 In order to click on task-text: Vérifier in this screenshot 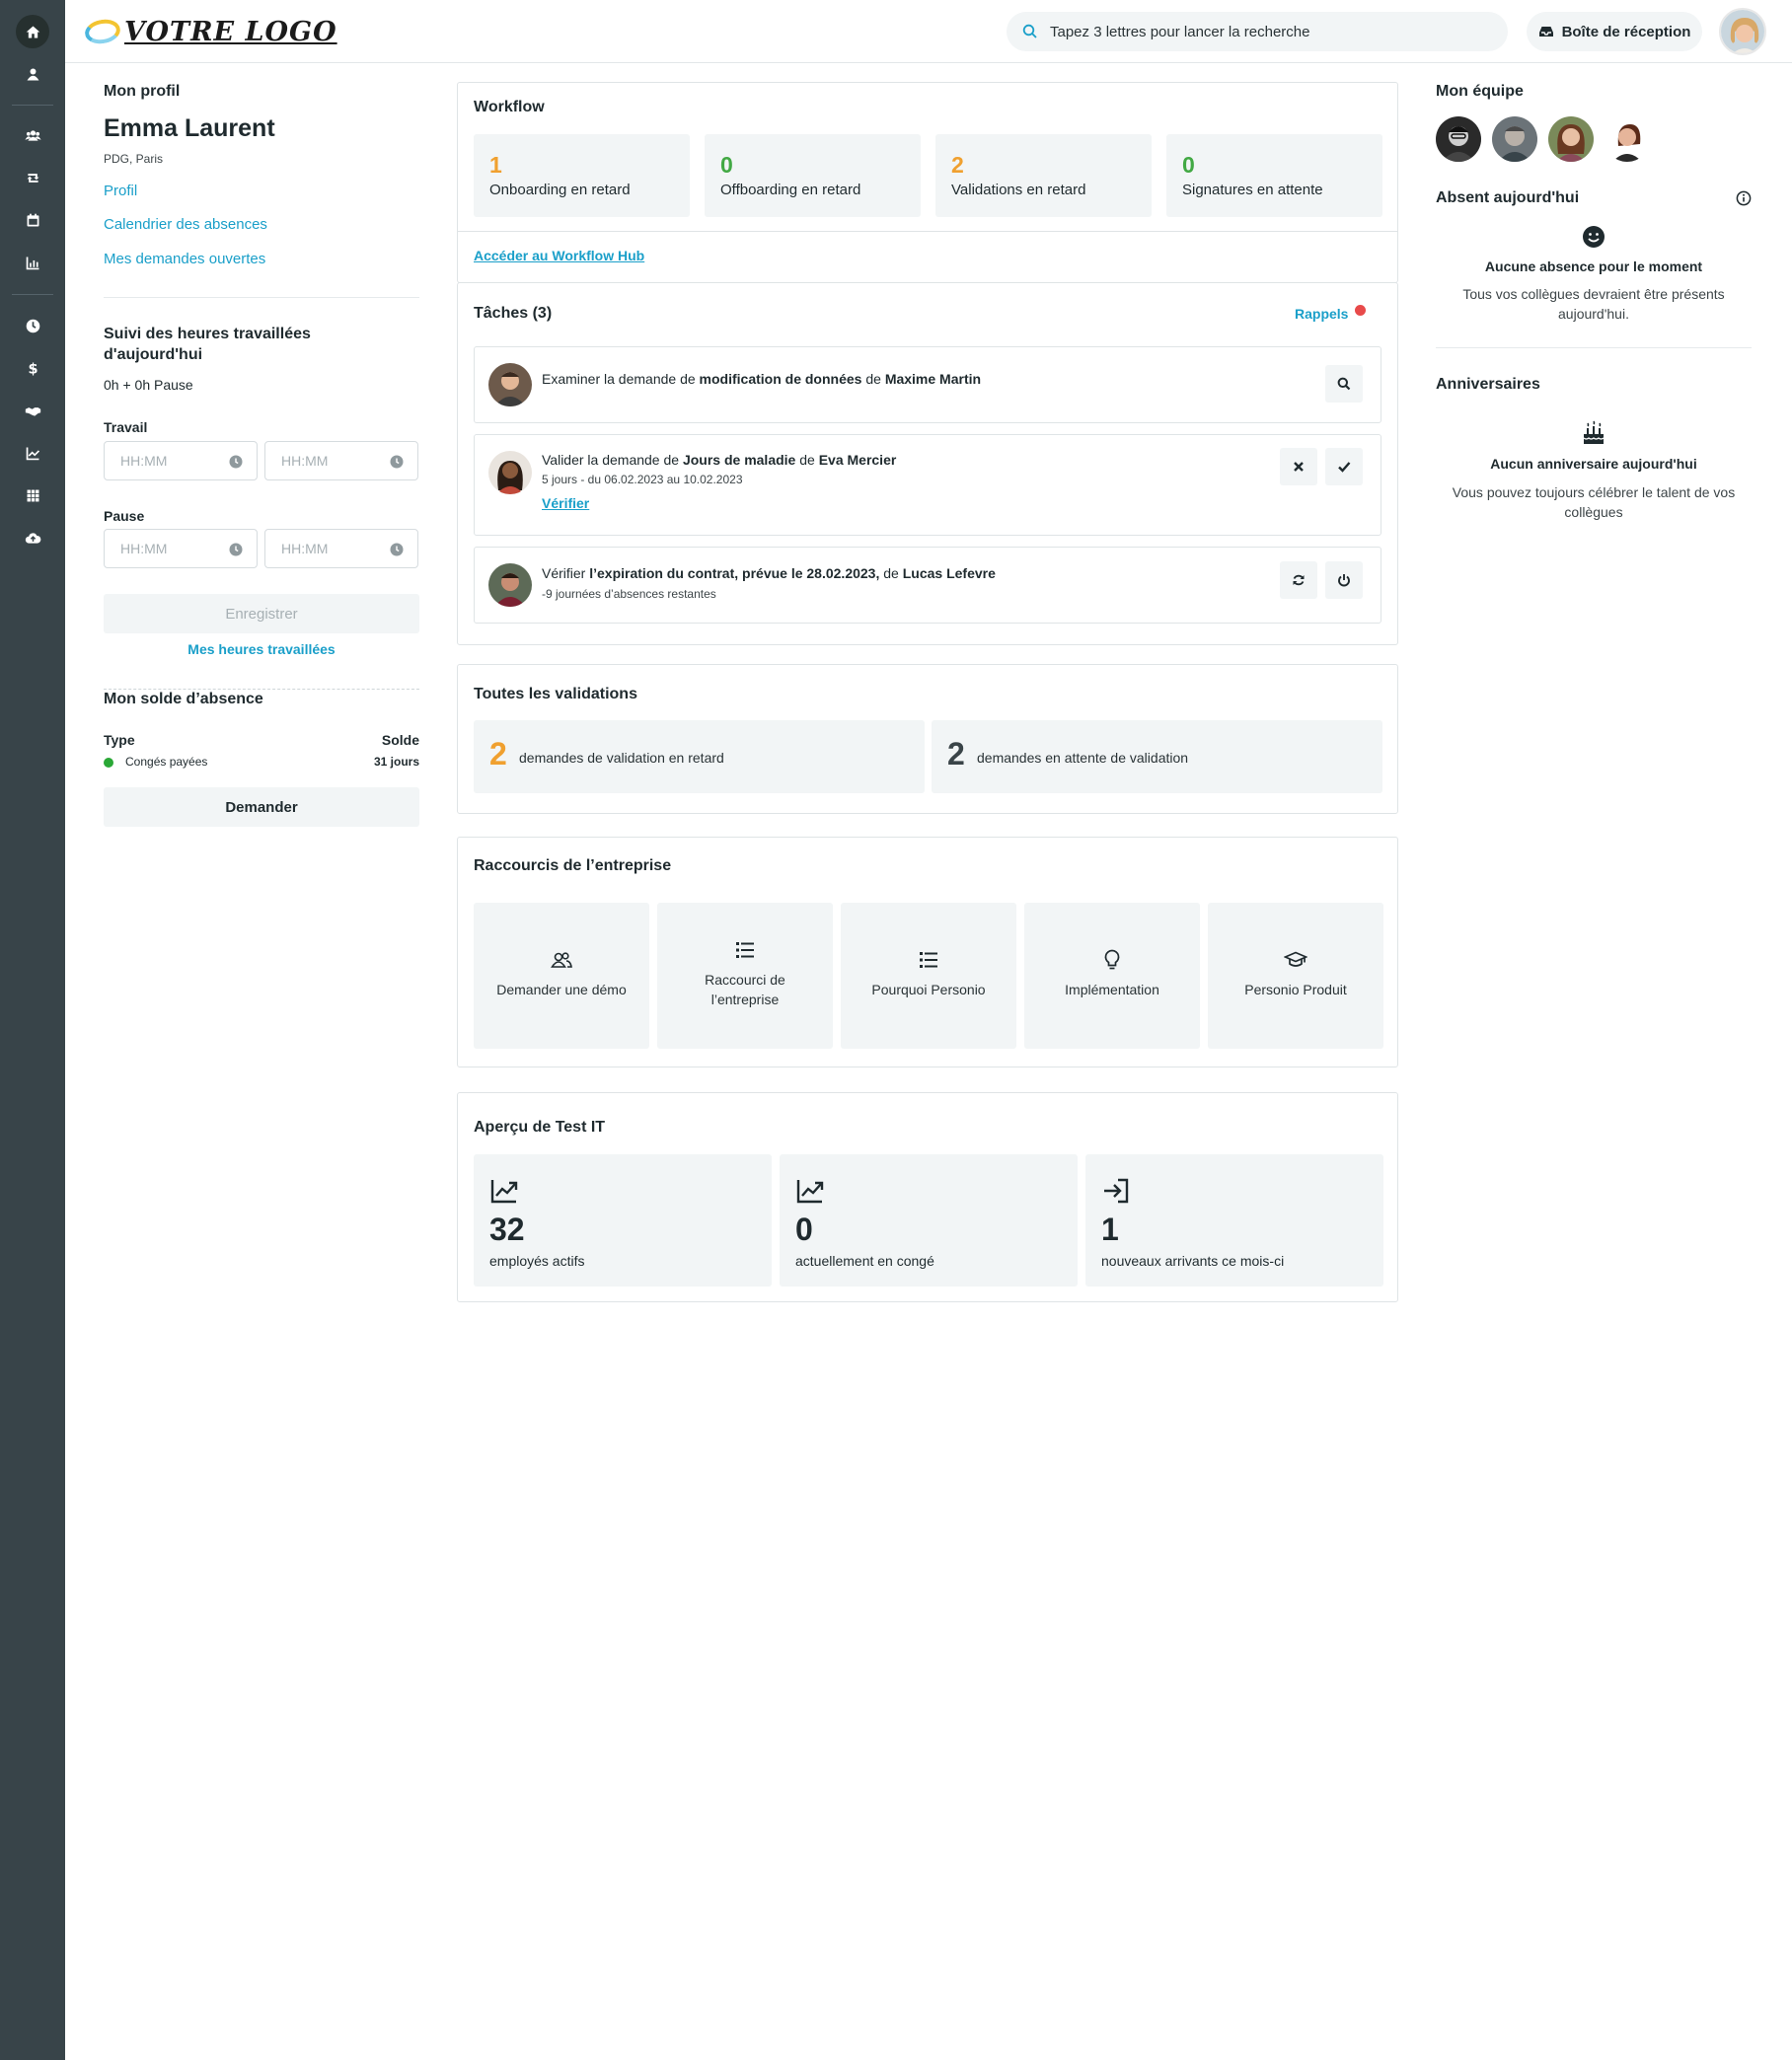, I will do `click(566, 573)`.